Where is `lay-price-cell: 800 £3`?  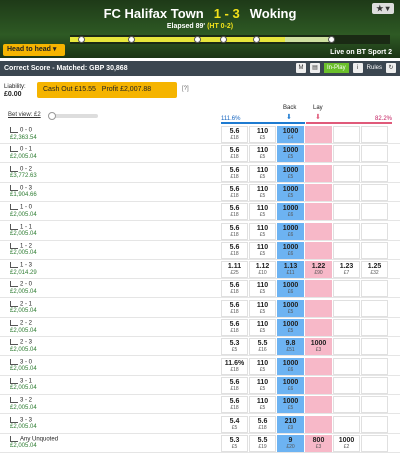 lay-price-cell: 800 £3 is located at coordinates (318, 443).